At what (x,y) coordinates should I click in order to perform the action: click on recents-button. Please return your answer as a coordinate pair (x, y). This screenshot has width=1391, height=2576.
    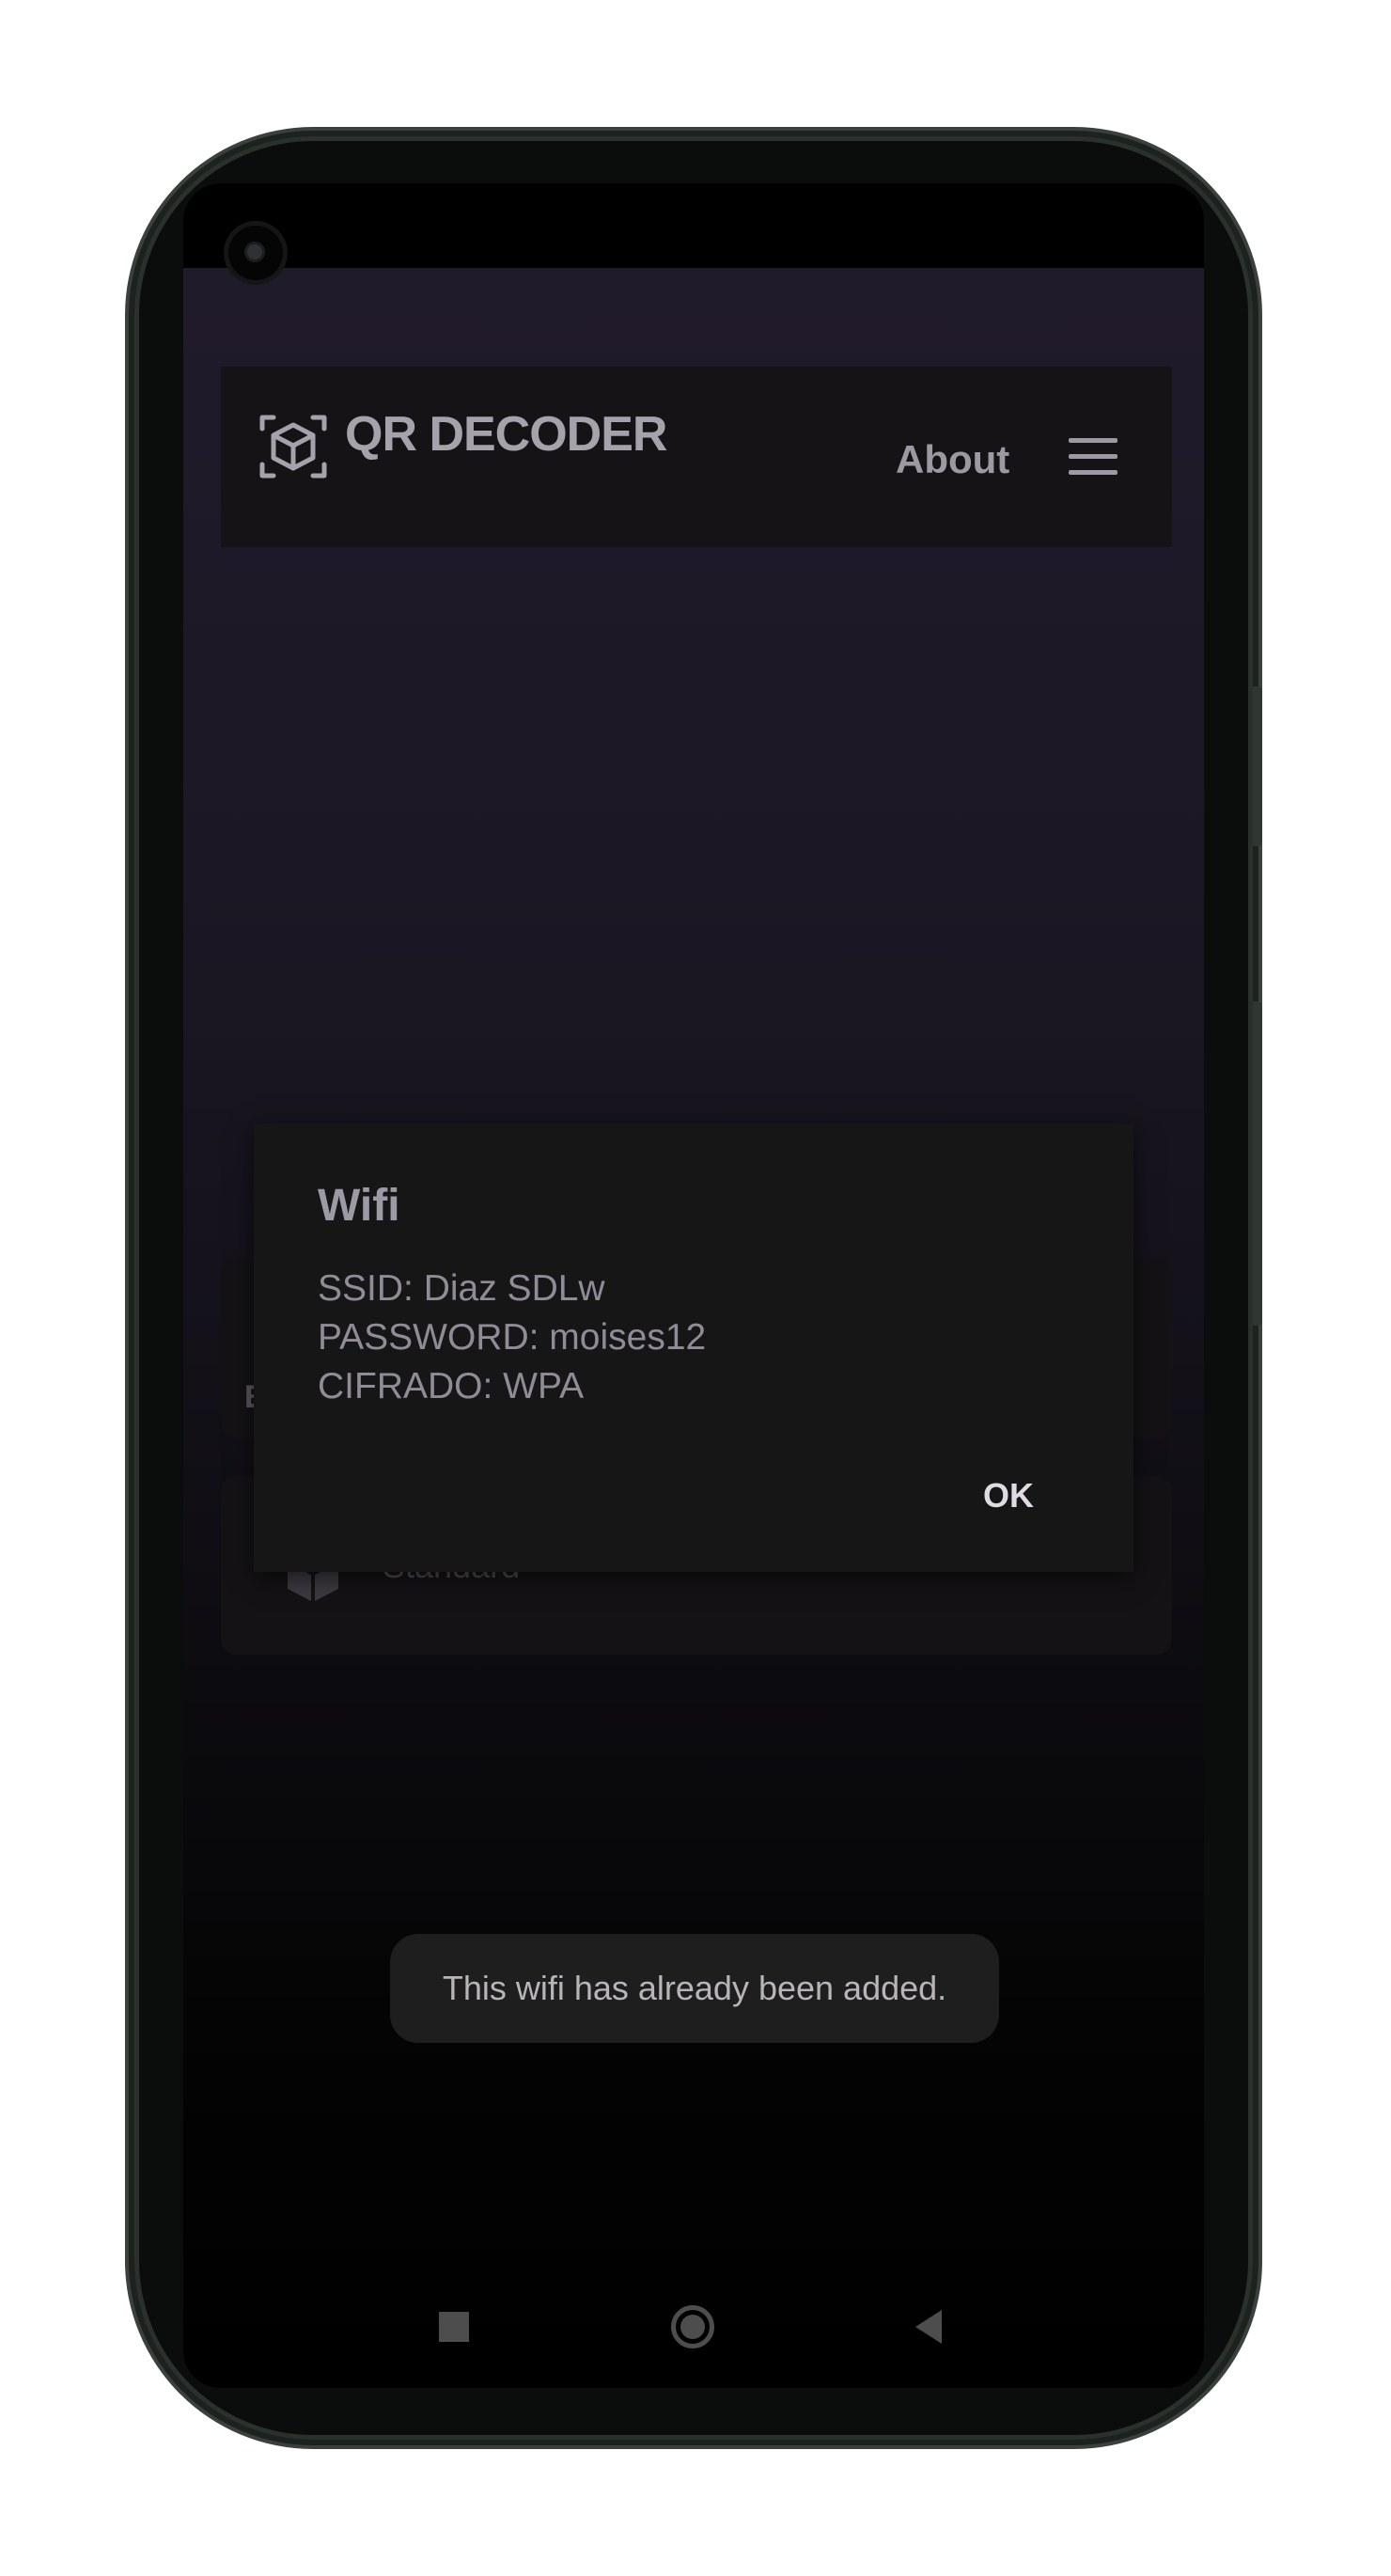
    Looking at the image, I should click on (454, 2327).